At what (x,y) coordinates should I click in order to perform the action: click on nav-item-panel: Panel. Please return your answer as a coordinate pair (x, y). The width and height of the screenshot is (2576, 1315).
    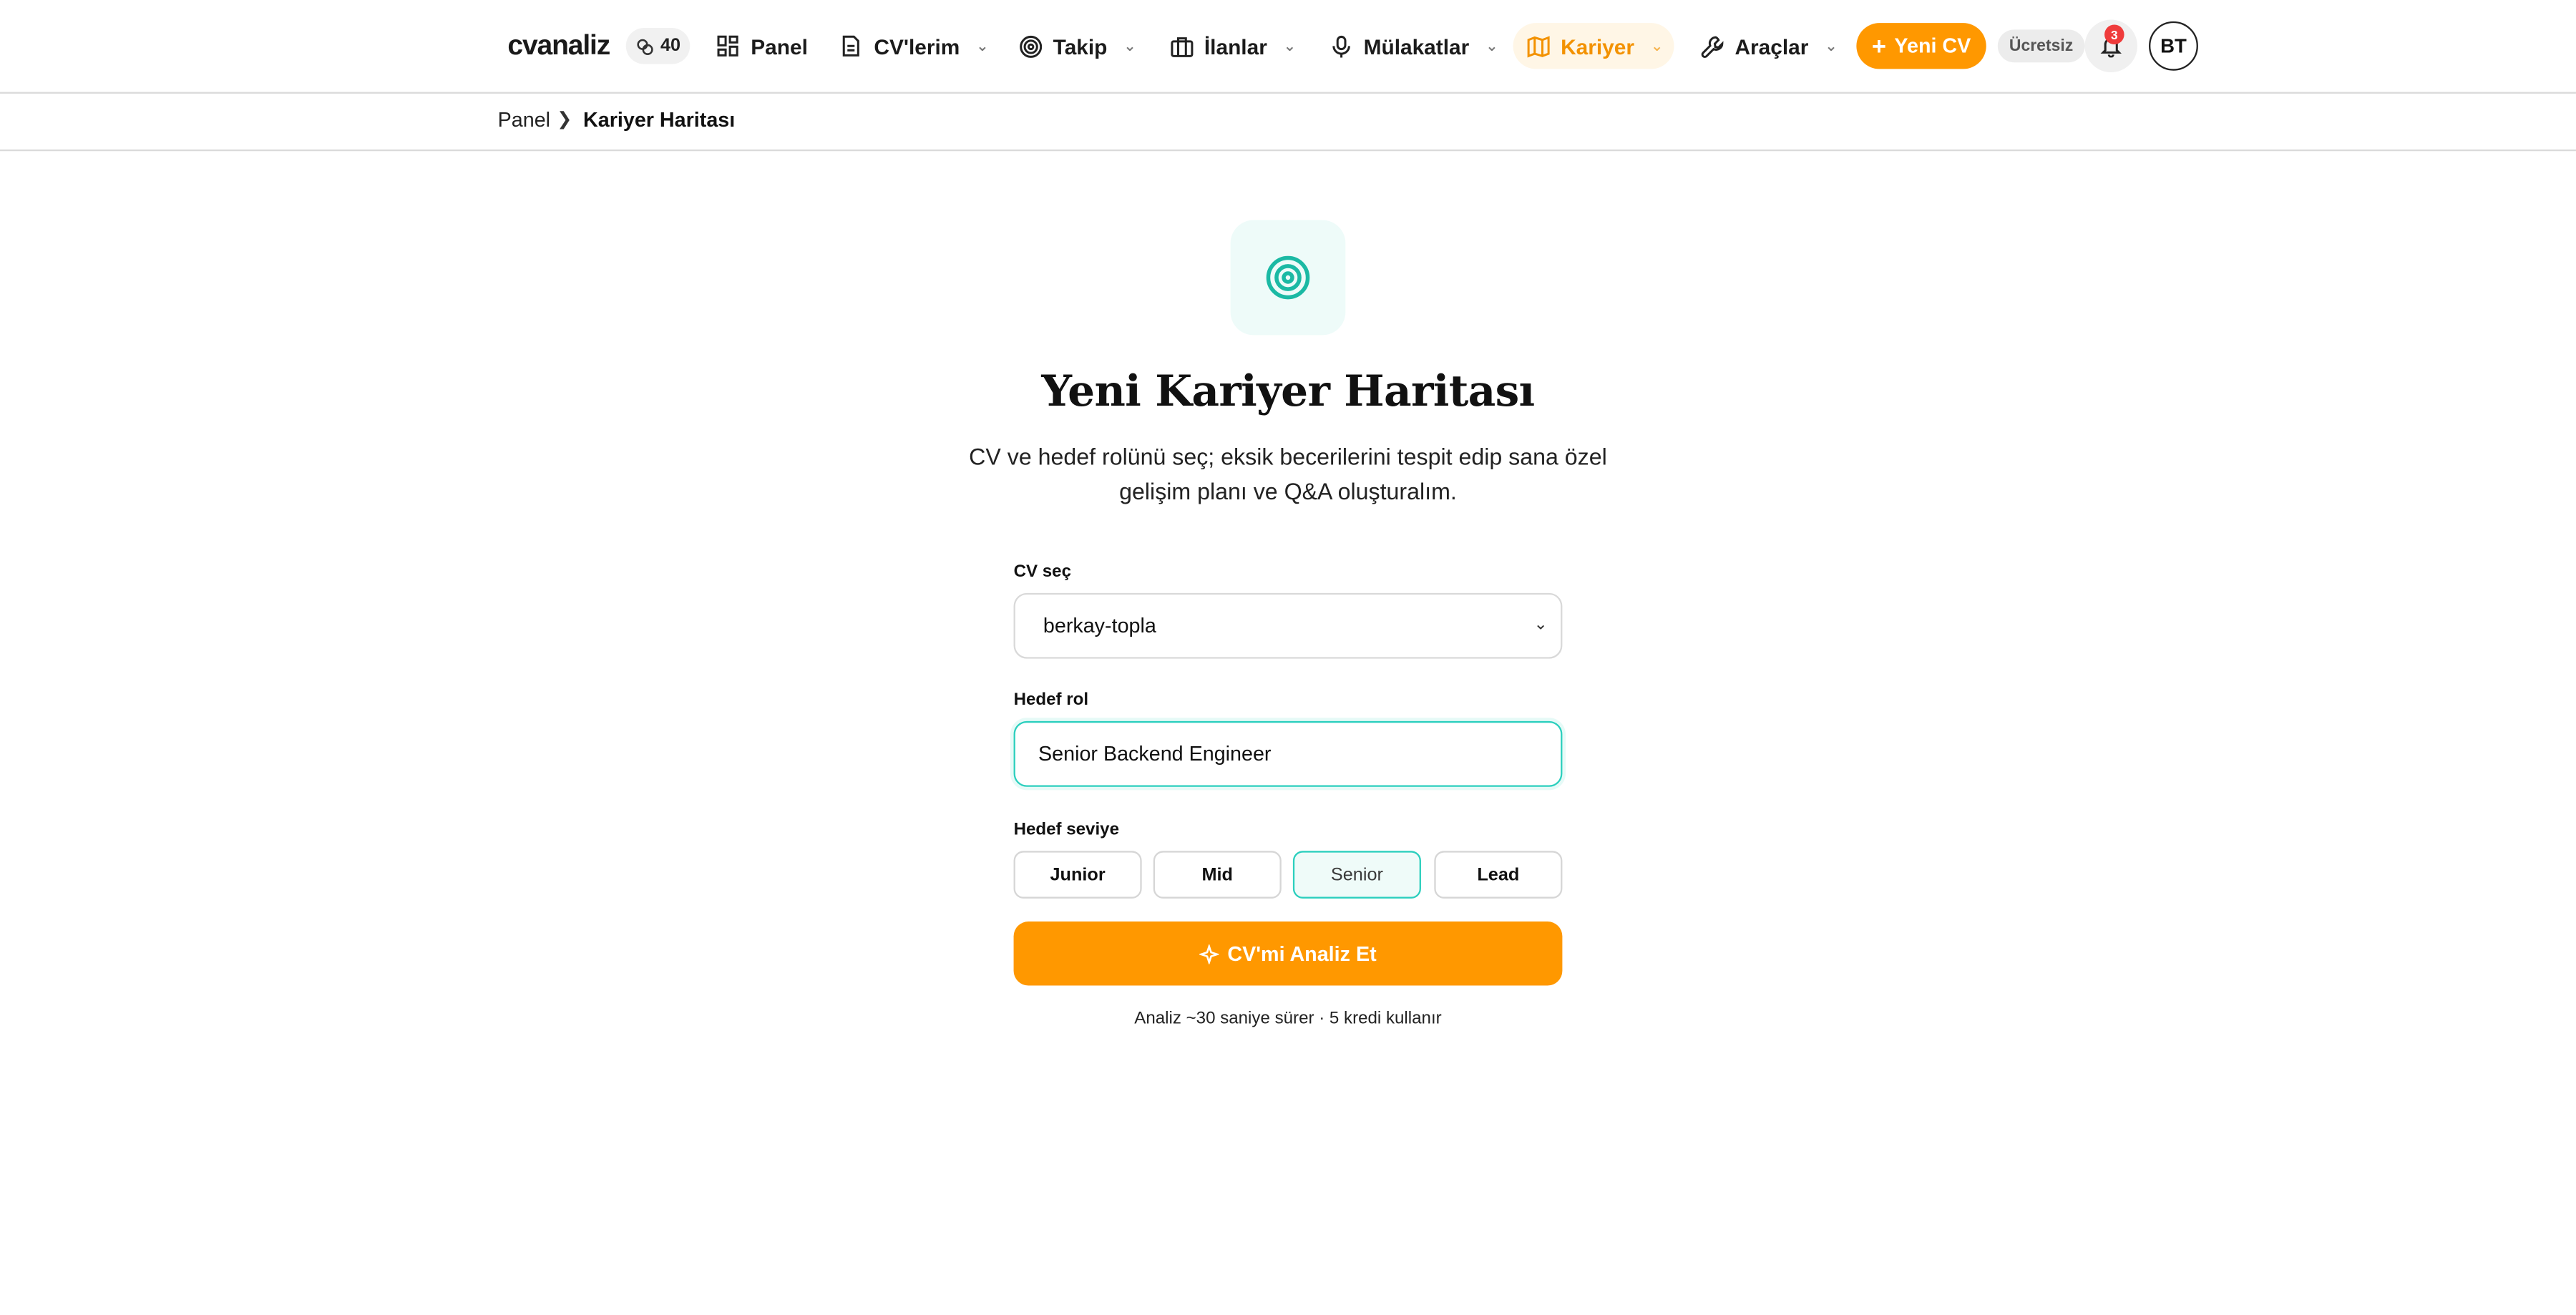
    Looking at the image, I should click on (761, 46).